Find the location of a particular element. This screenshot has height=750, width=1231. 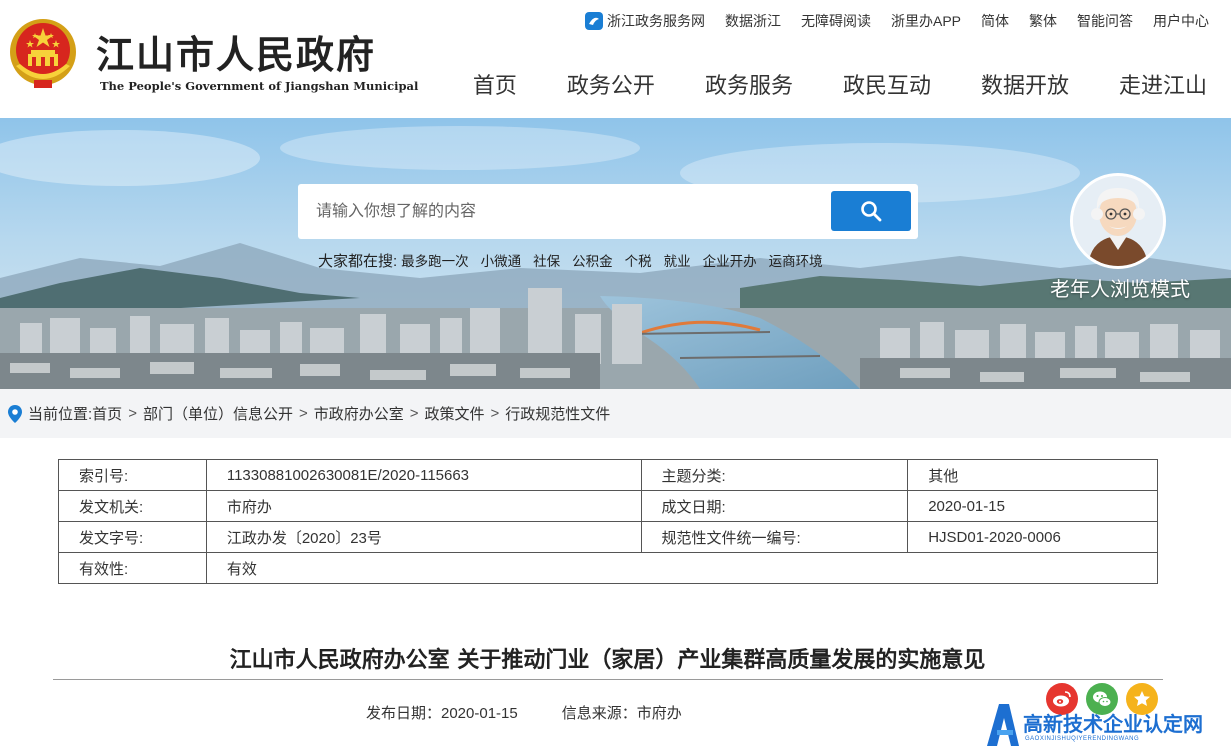

info-label: 发文字号: is located at coordinates (132, 537).